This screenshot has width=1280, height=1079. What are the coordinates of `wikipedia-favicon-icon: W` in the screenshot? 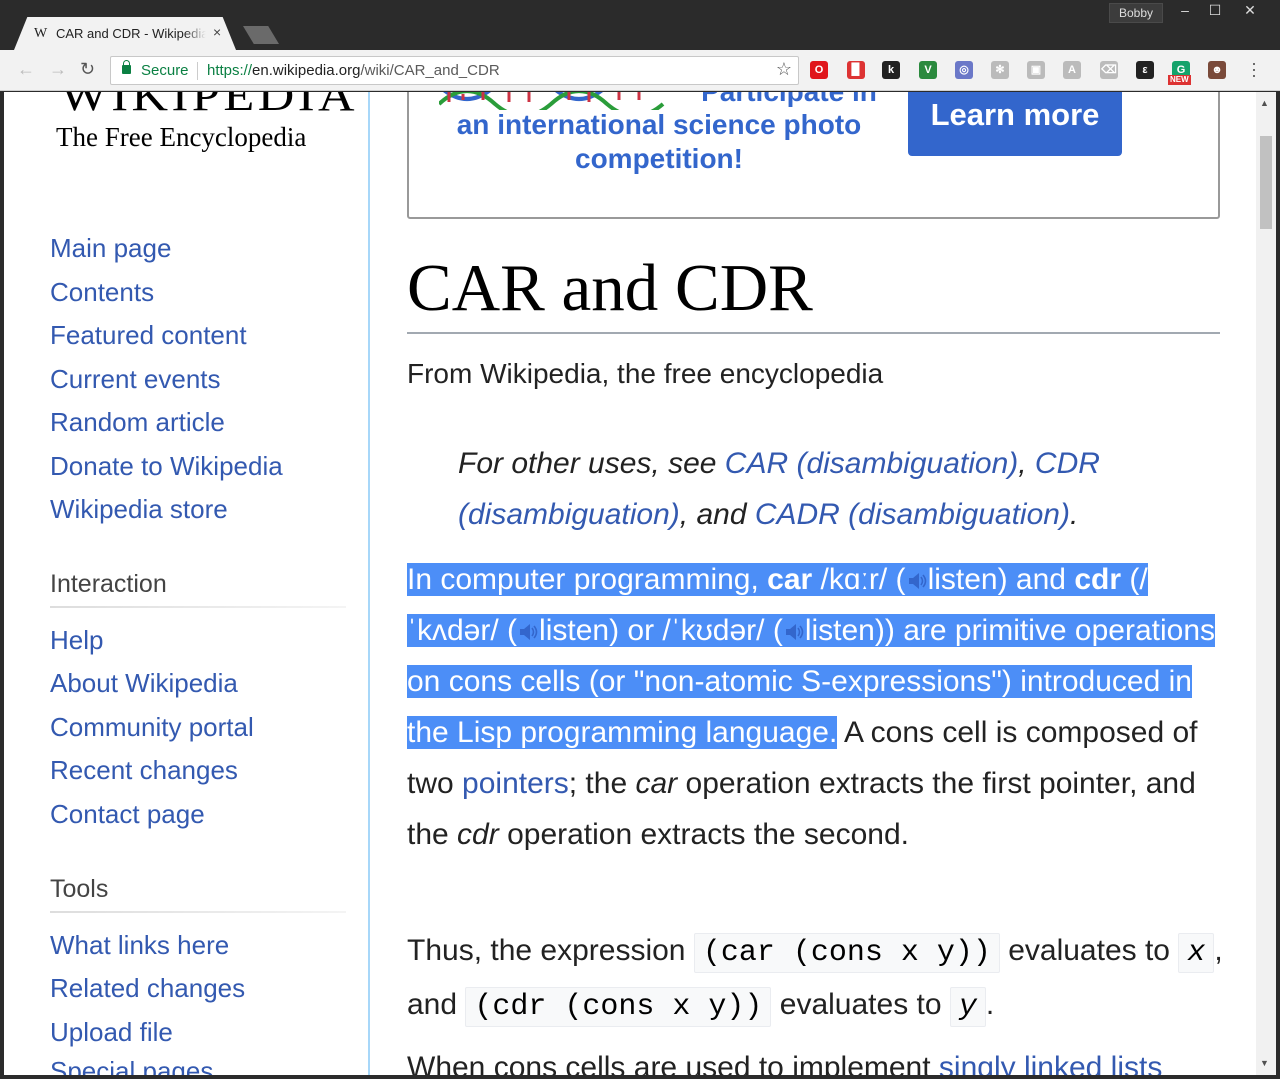 It's located at (41, 33).